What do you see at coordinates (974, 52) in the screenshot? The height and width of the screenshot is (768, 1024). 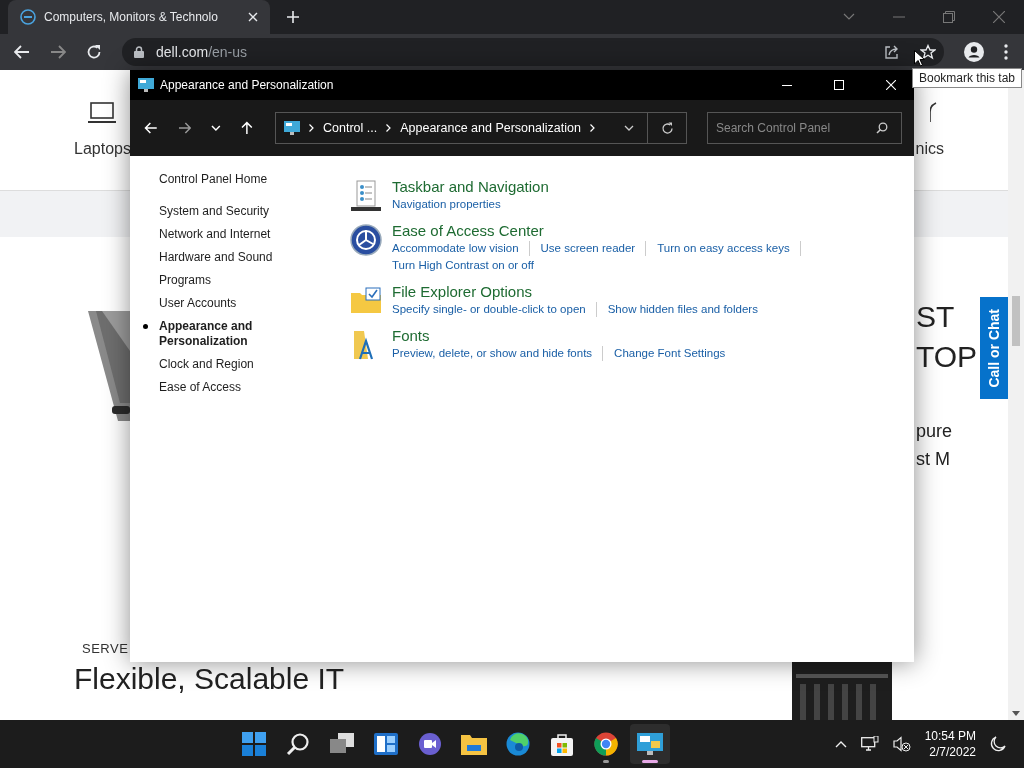 I see `profile-icon` at bounding box center [974, 52].